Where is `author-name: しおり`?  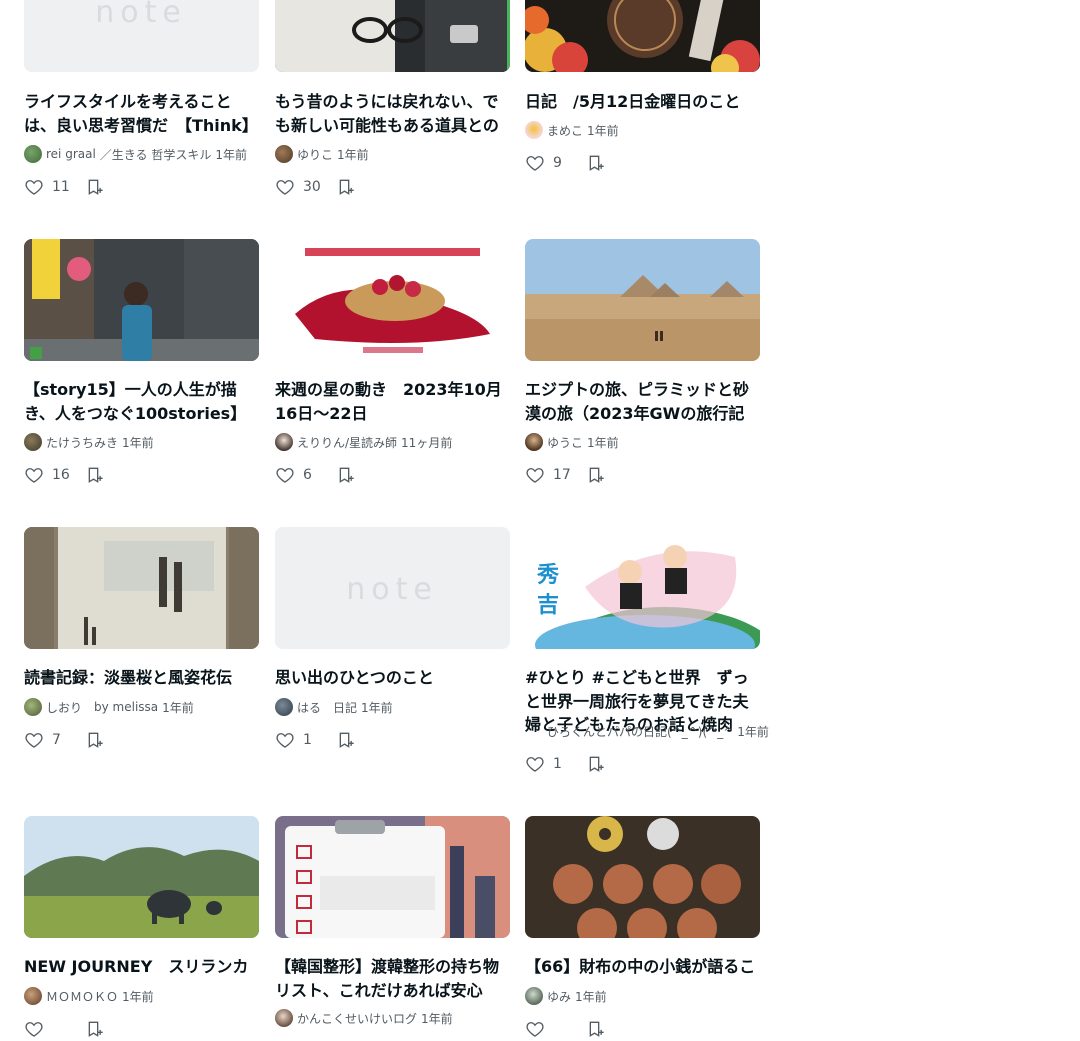 author-name: しおり is located at coordinates (64, 707).